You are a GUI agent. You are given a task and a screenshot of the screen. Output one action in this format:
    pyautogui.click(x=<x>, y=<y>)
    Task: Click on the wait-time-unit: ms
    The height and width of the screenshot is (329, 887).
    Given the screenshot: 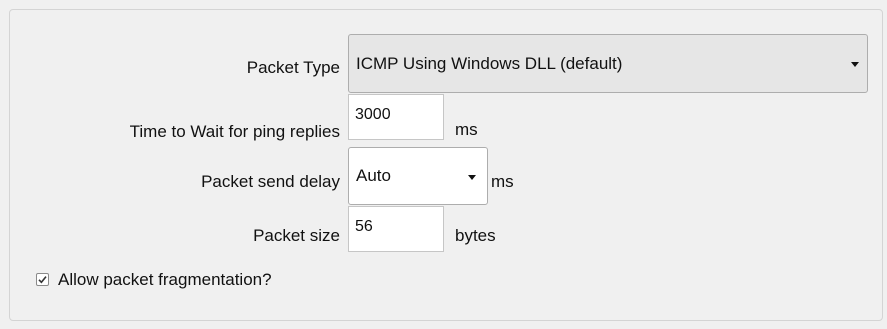 What is the action you would take?
    pyautogui.click(x=466, y=129)
    